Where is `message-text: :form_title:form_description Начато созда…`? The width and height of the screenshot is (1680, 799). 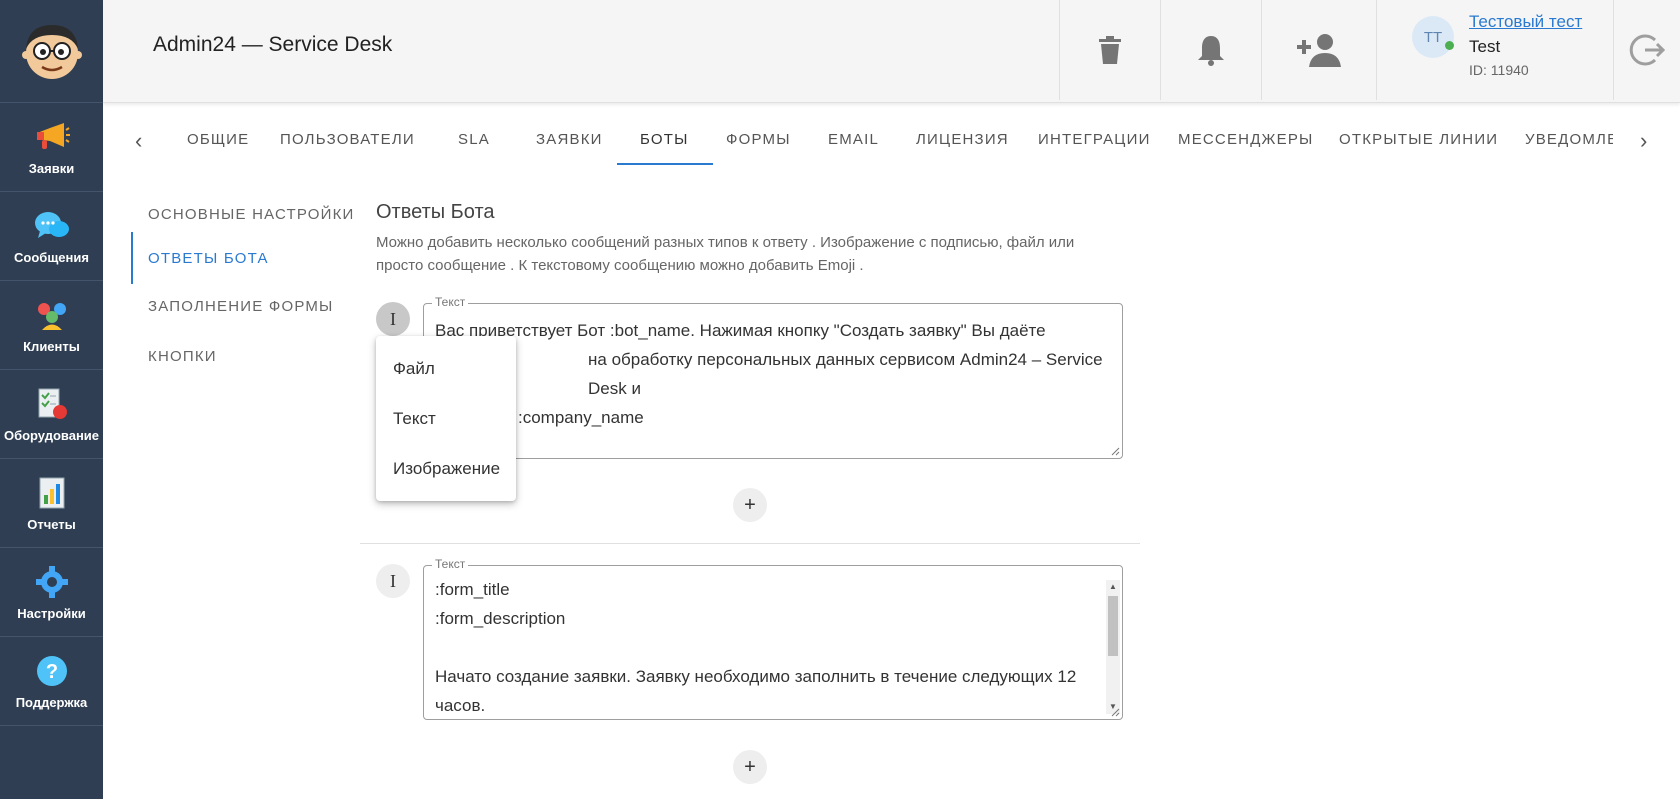 message-text: :form_title:form_description Начато созда… is located at coordinates (773, 643).